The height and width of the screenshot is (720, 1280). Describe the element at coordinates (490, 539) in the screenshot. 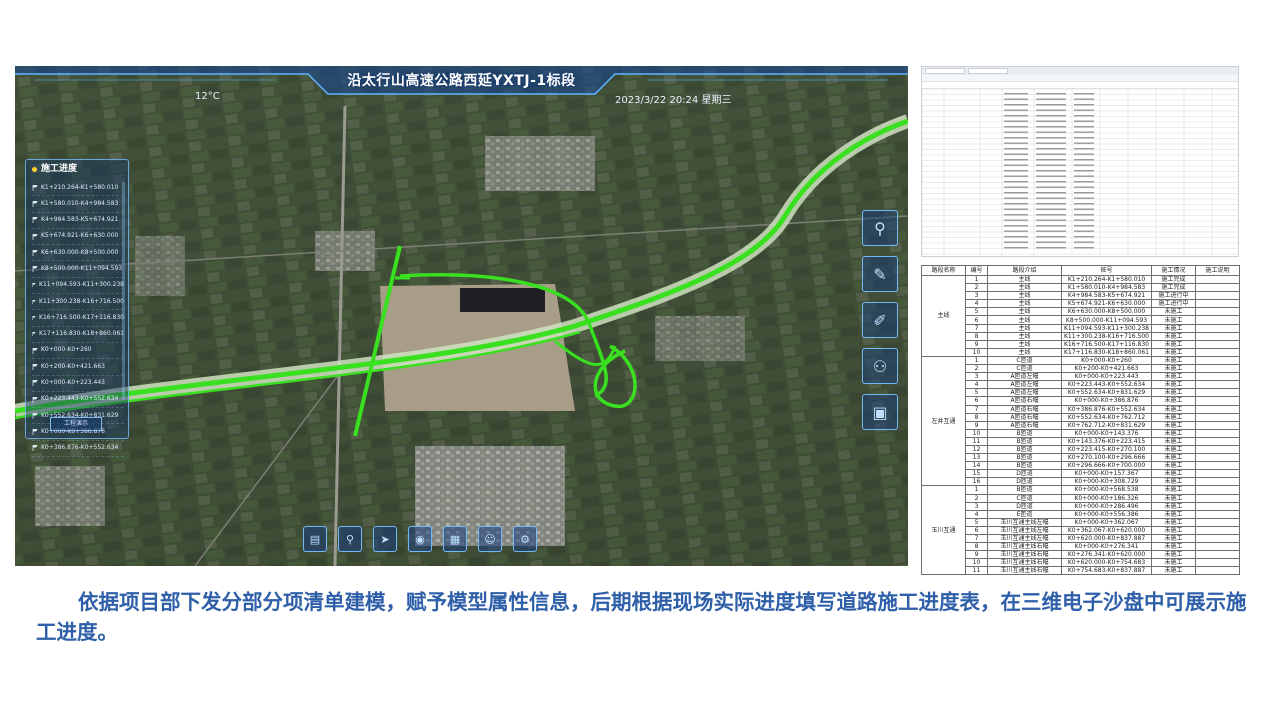

I see `user-button: ☺` at that location.